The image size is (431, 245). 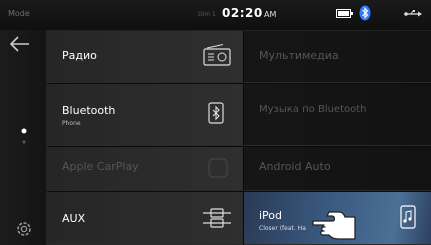 I want to click on source-tile-carplay: Apple CarPlay, so click(x=145, y=169).